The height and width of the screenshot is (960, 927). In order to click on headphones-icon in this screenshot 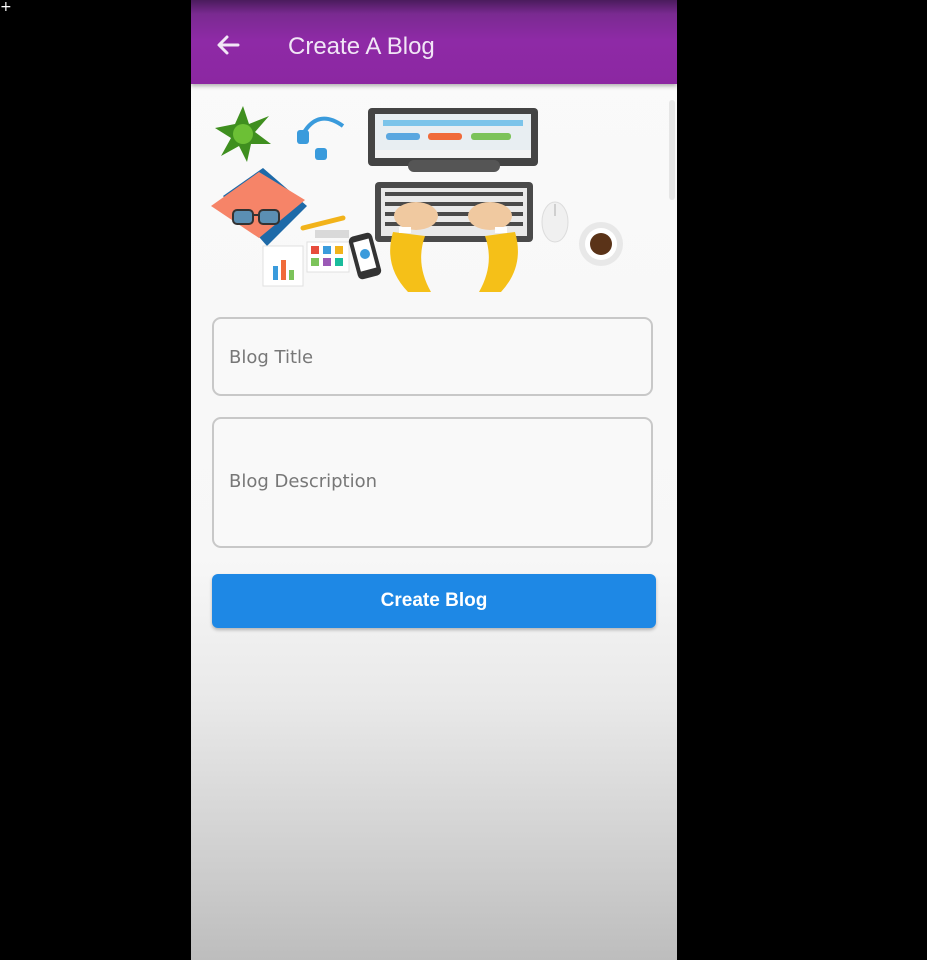, I will do `click(321, 138)`.